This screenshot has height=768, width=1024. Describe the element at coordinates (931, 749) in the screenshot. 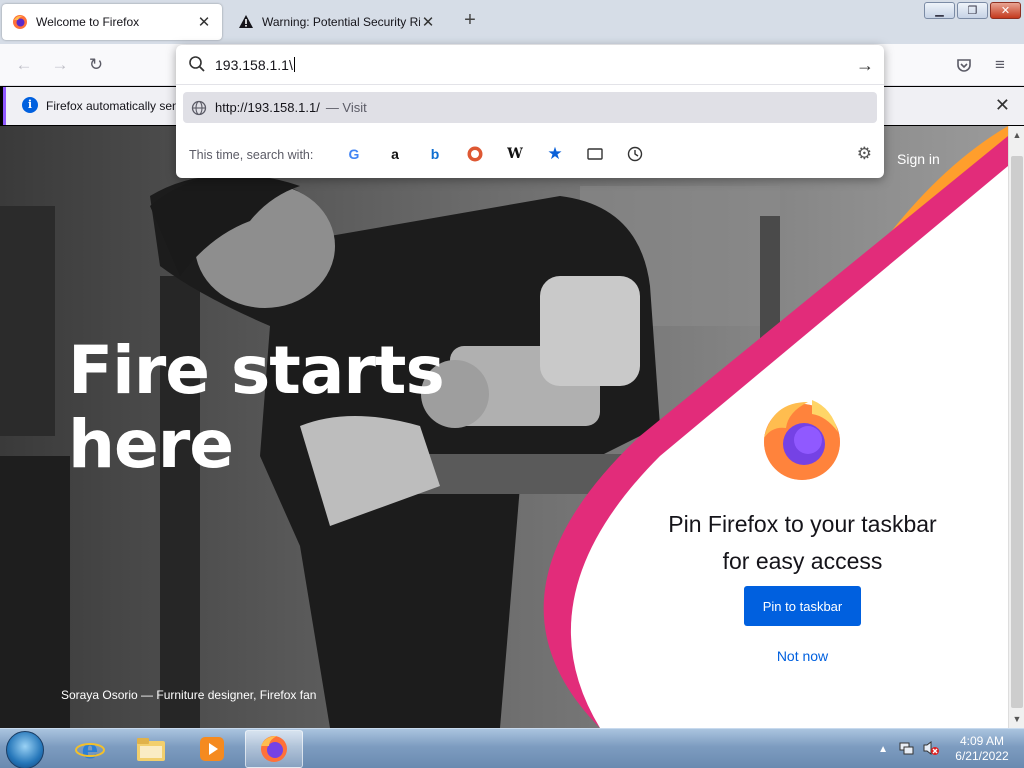

I see `volume-muted-icon` at that location.